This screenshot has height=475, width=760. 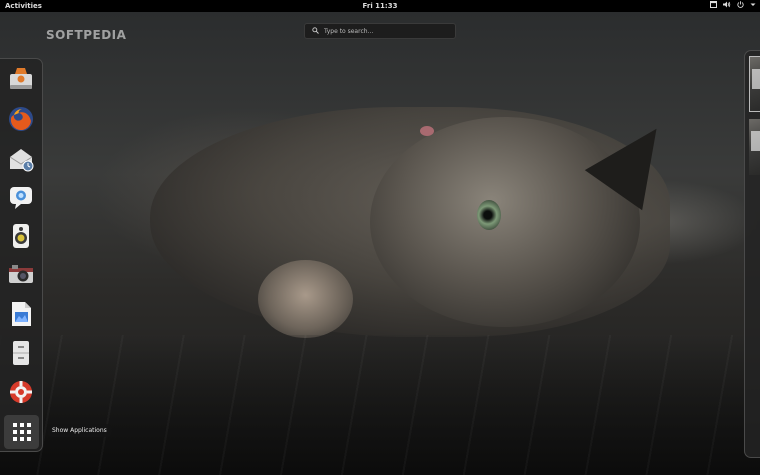 What do you see at coordinates (21, 236) in the screenshot?
I see `music-player-icon` at bounding box center [21, 236].